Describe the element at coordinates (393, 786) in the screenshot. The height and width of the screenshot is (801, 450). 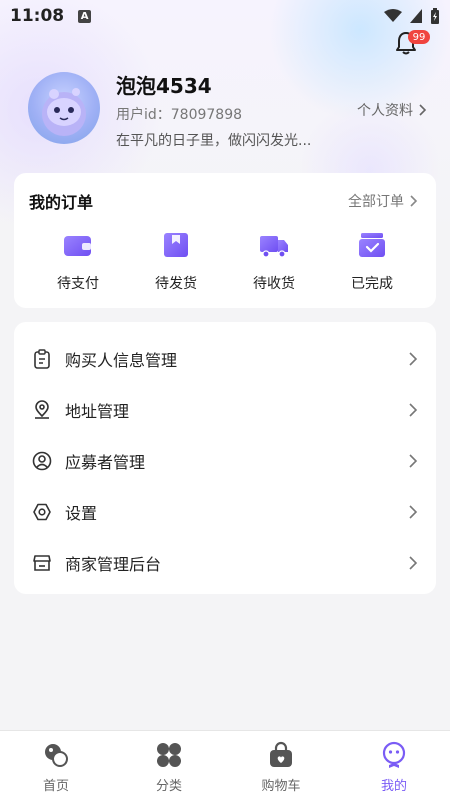
I see `tab-label: 我的` at that location.